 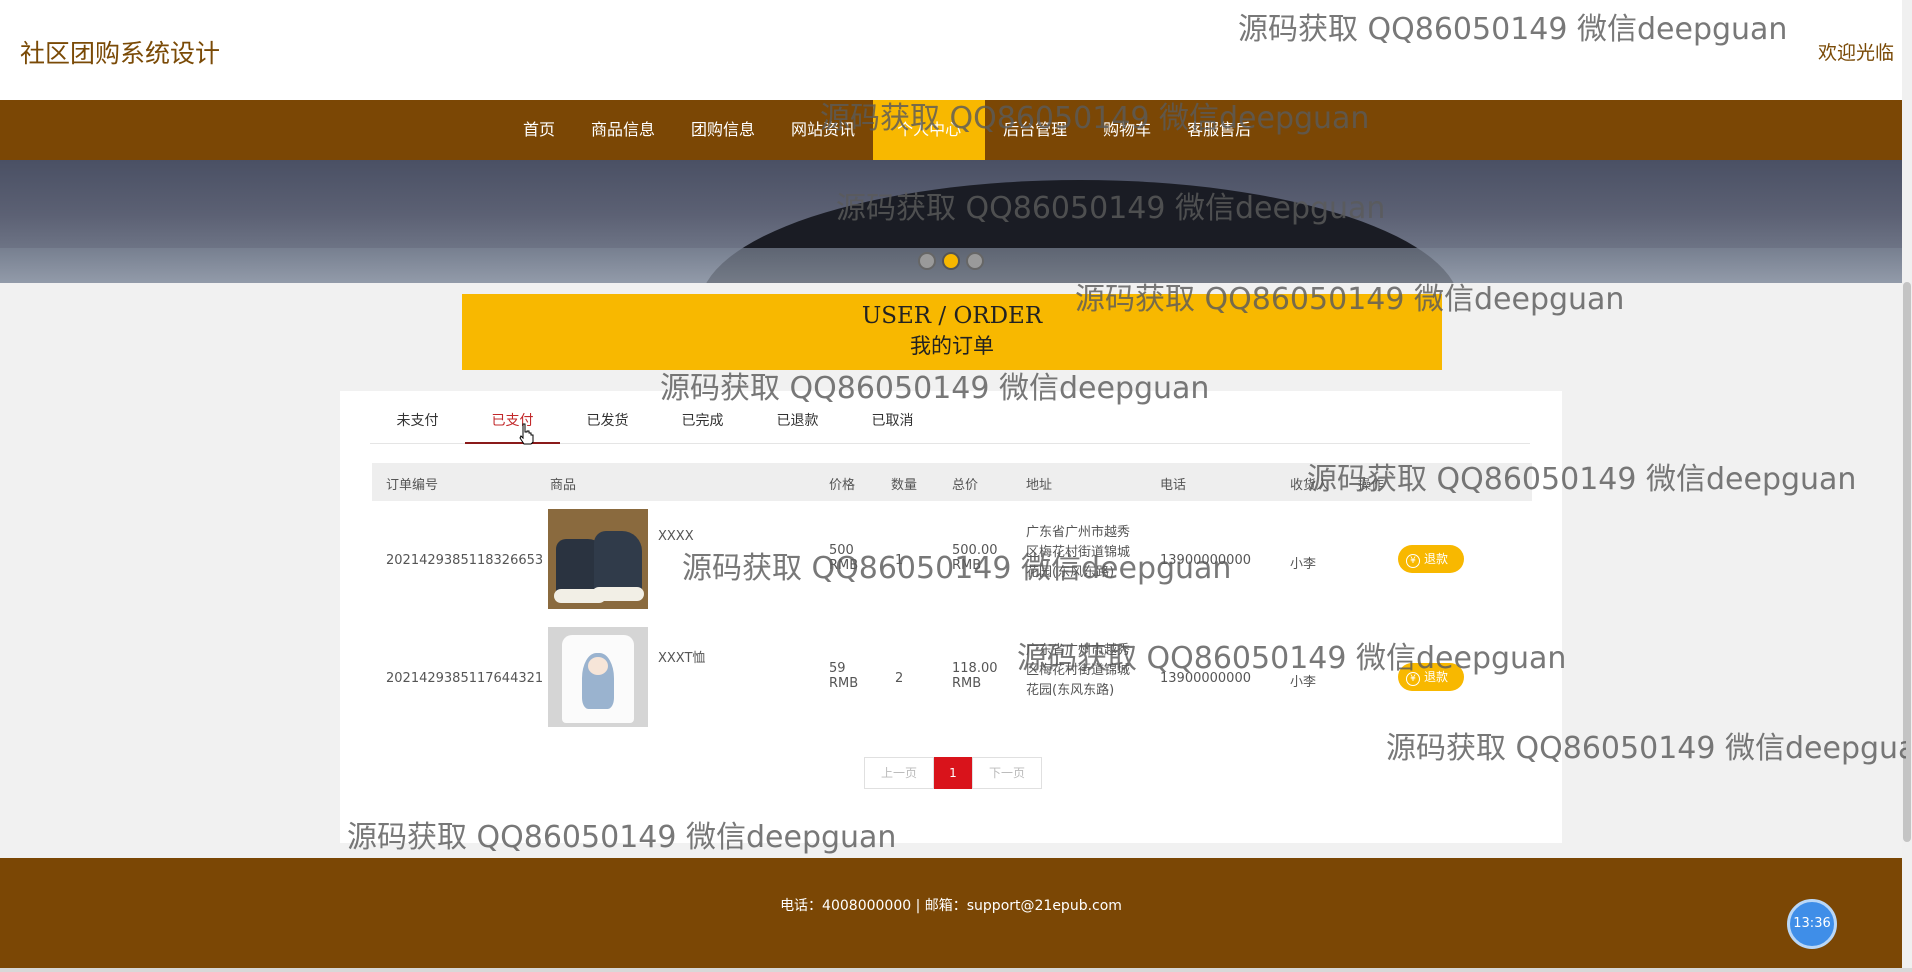 What do you see at coordinates (1219, 130) in the screenshot?
I see `nav-item-service: 客服售后` at bounding box center [1219, 130].